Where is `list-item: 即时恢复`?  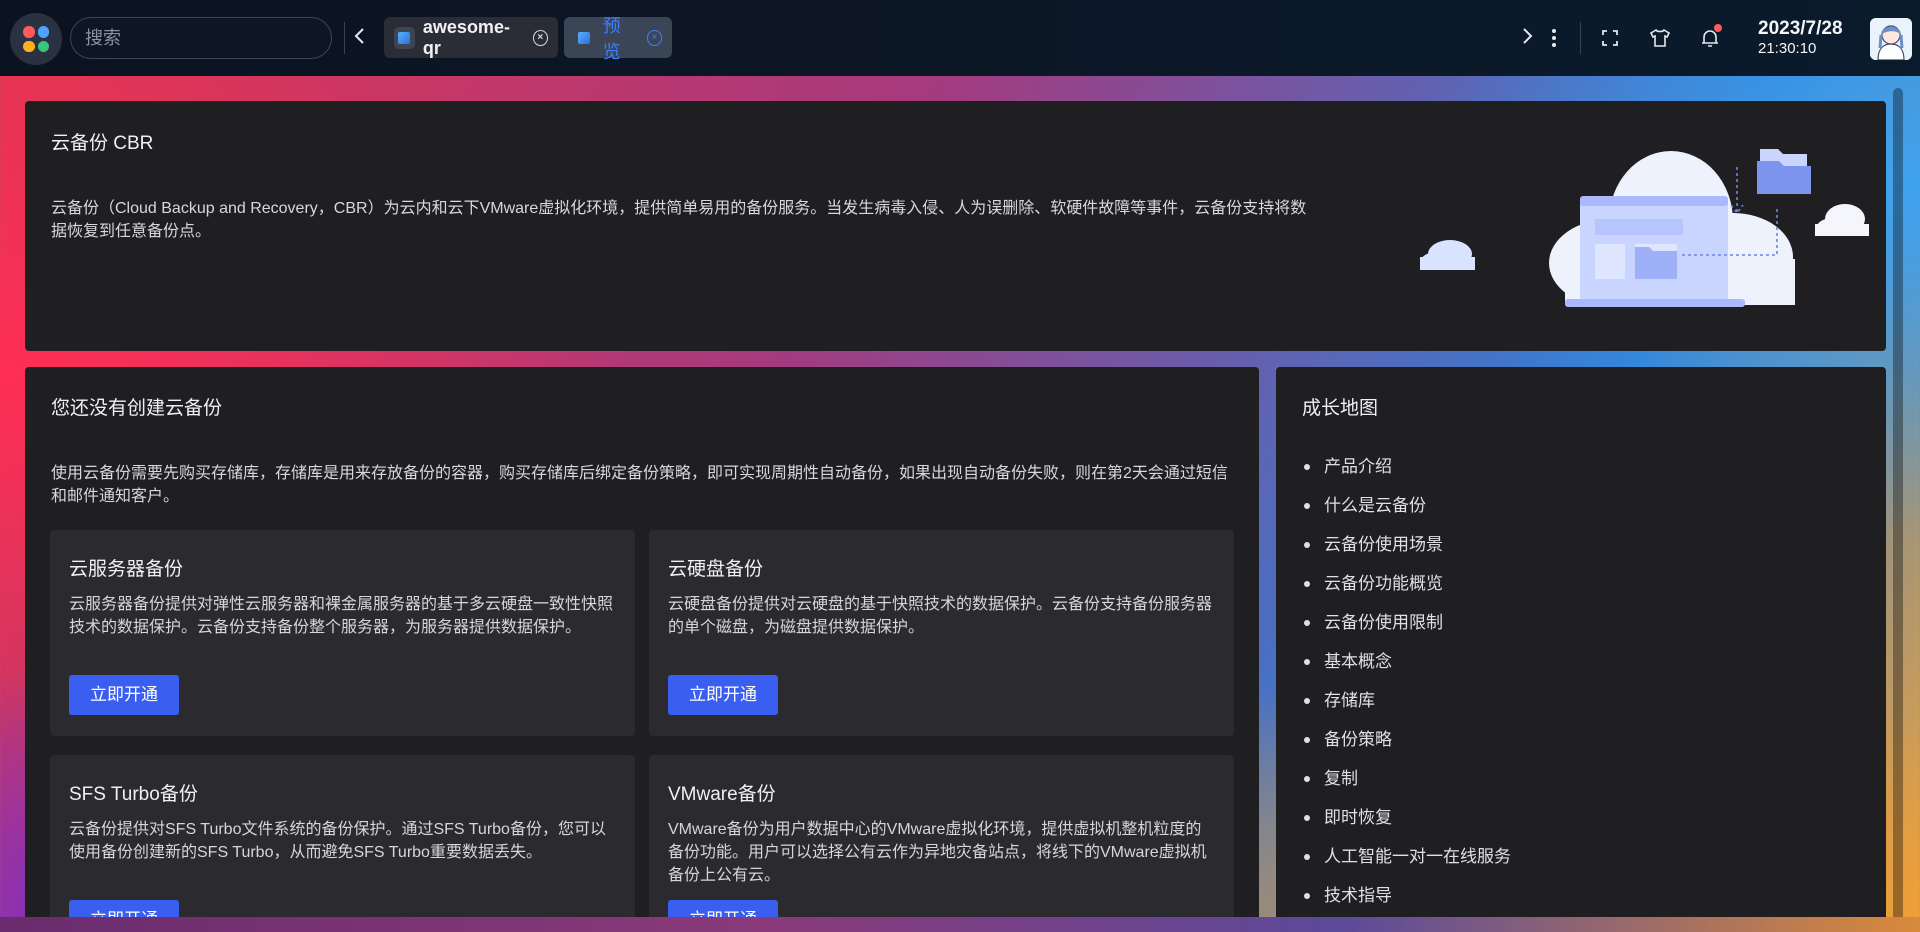
list-item: 即时恢复 is located at coordinates (1406, 817).